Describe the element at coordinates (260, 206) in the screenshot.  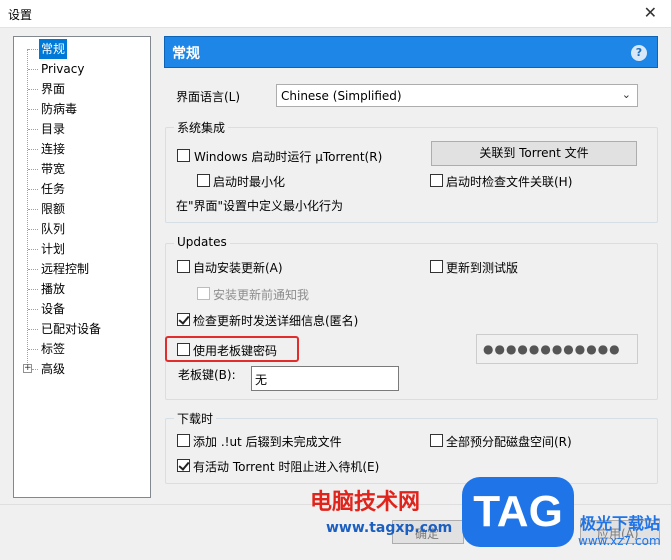
I see `minimize-hint: 在"界面"设置中定义最小化行为` at that location.